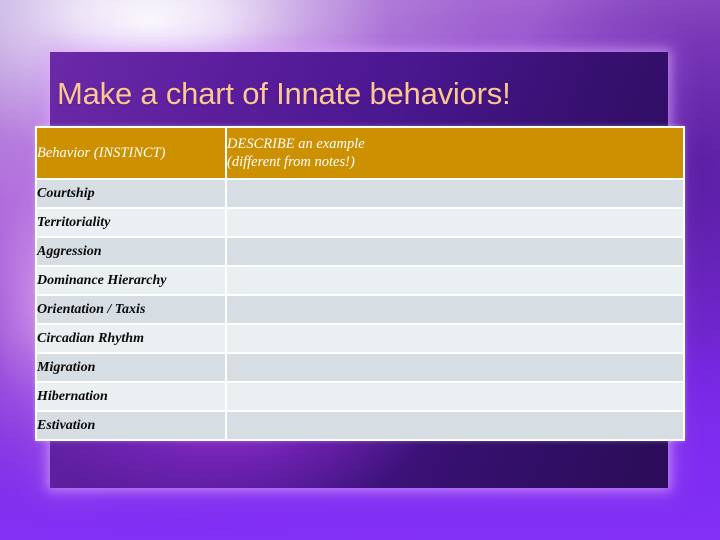 Image resolution: width=720 pixels, height=540 pixels. Describe the element at coordinates (132, 281) in the screenshot. I see `cell-behavior: Dominance Hierarchy` at that location.